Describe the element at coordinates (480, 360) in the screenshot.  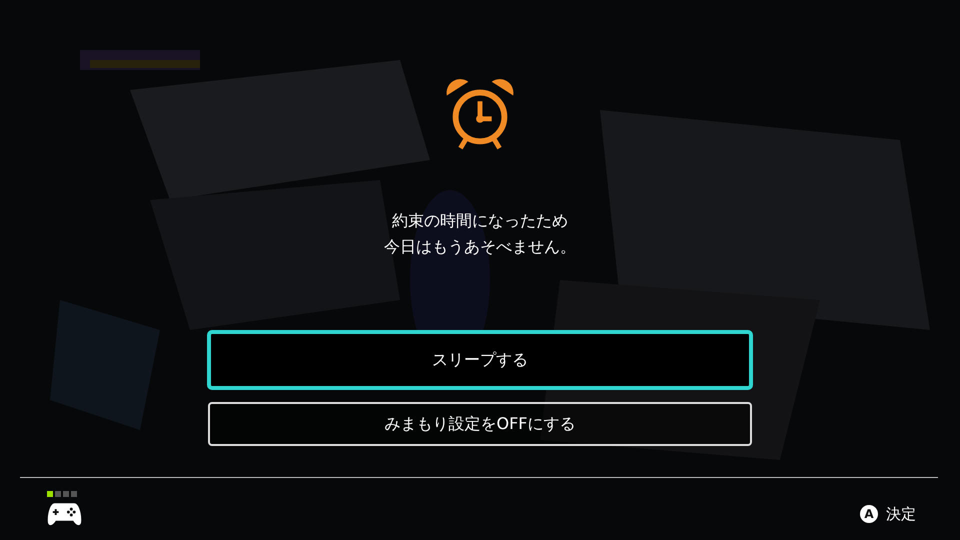
I see `menu-button: スリープする` at that location.